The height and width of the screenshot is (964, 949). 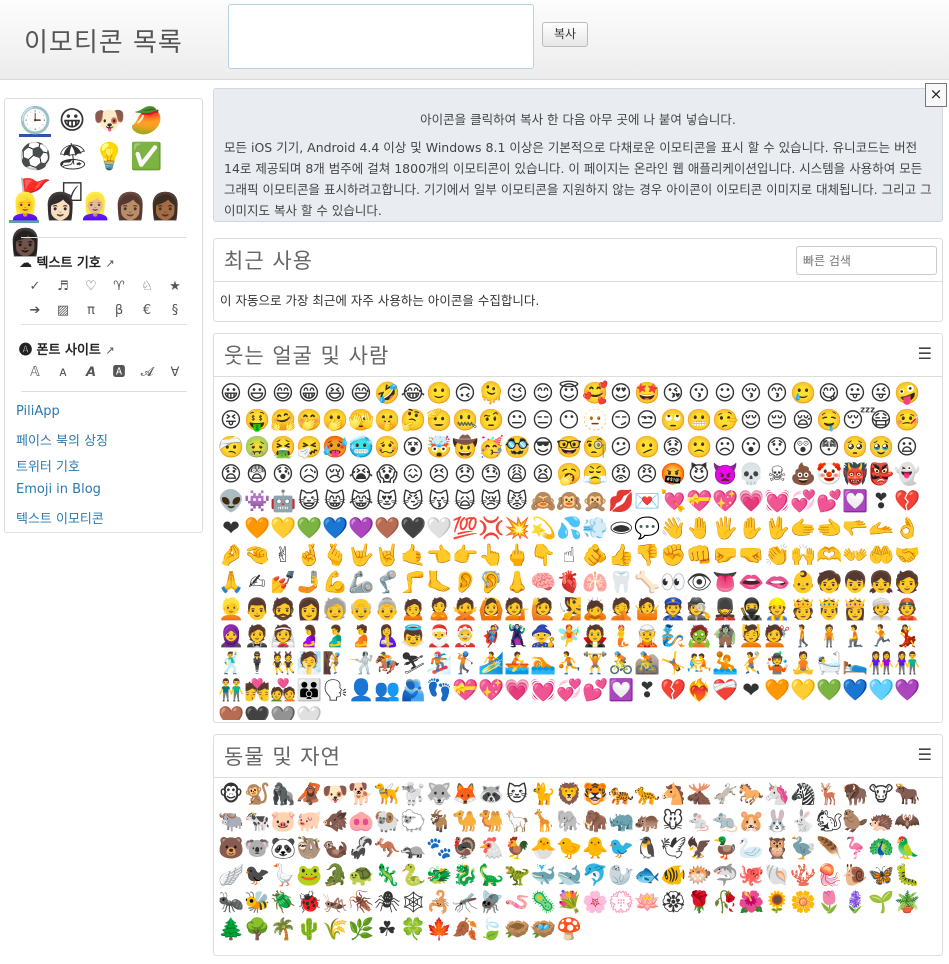 I want to click on emoji-cell: 🥰, so click(x=595, y=393).